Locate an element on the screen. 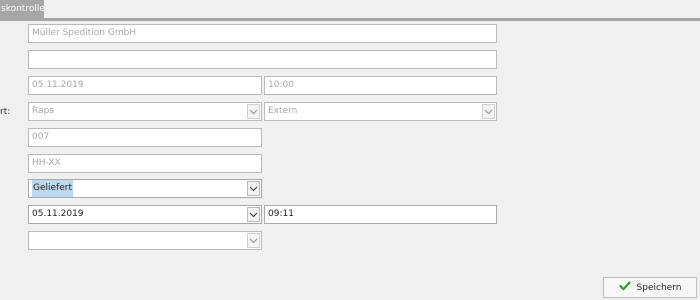 This screenshot has width=700, height=300. plate-field: HH-XX is located at coordinates (145, 163).